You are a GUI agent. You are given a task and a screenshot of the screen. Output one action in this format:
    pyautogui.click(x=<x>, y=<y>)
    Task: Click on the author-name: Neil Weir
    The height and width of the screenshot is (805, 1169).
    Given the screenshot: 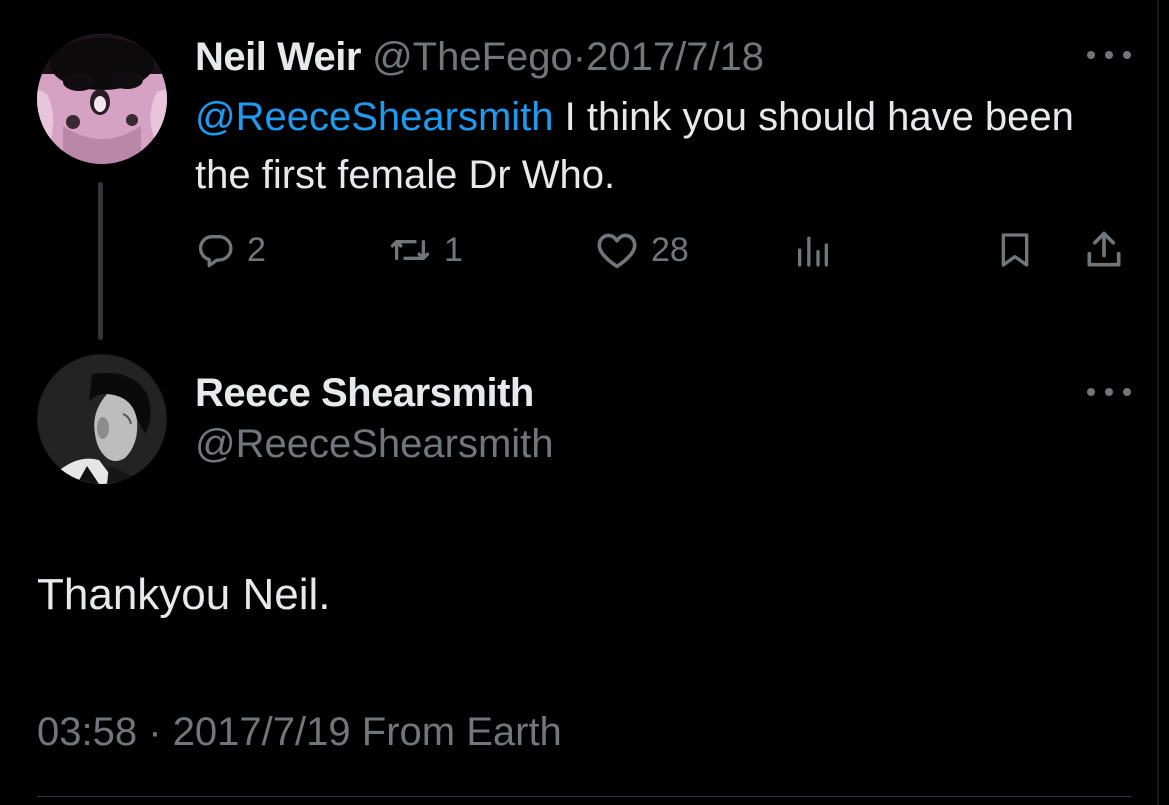 What is the action you would take?
    pyautogui.click(x=278, y=57)
    